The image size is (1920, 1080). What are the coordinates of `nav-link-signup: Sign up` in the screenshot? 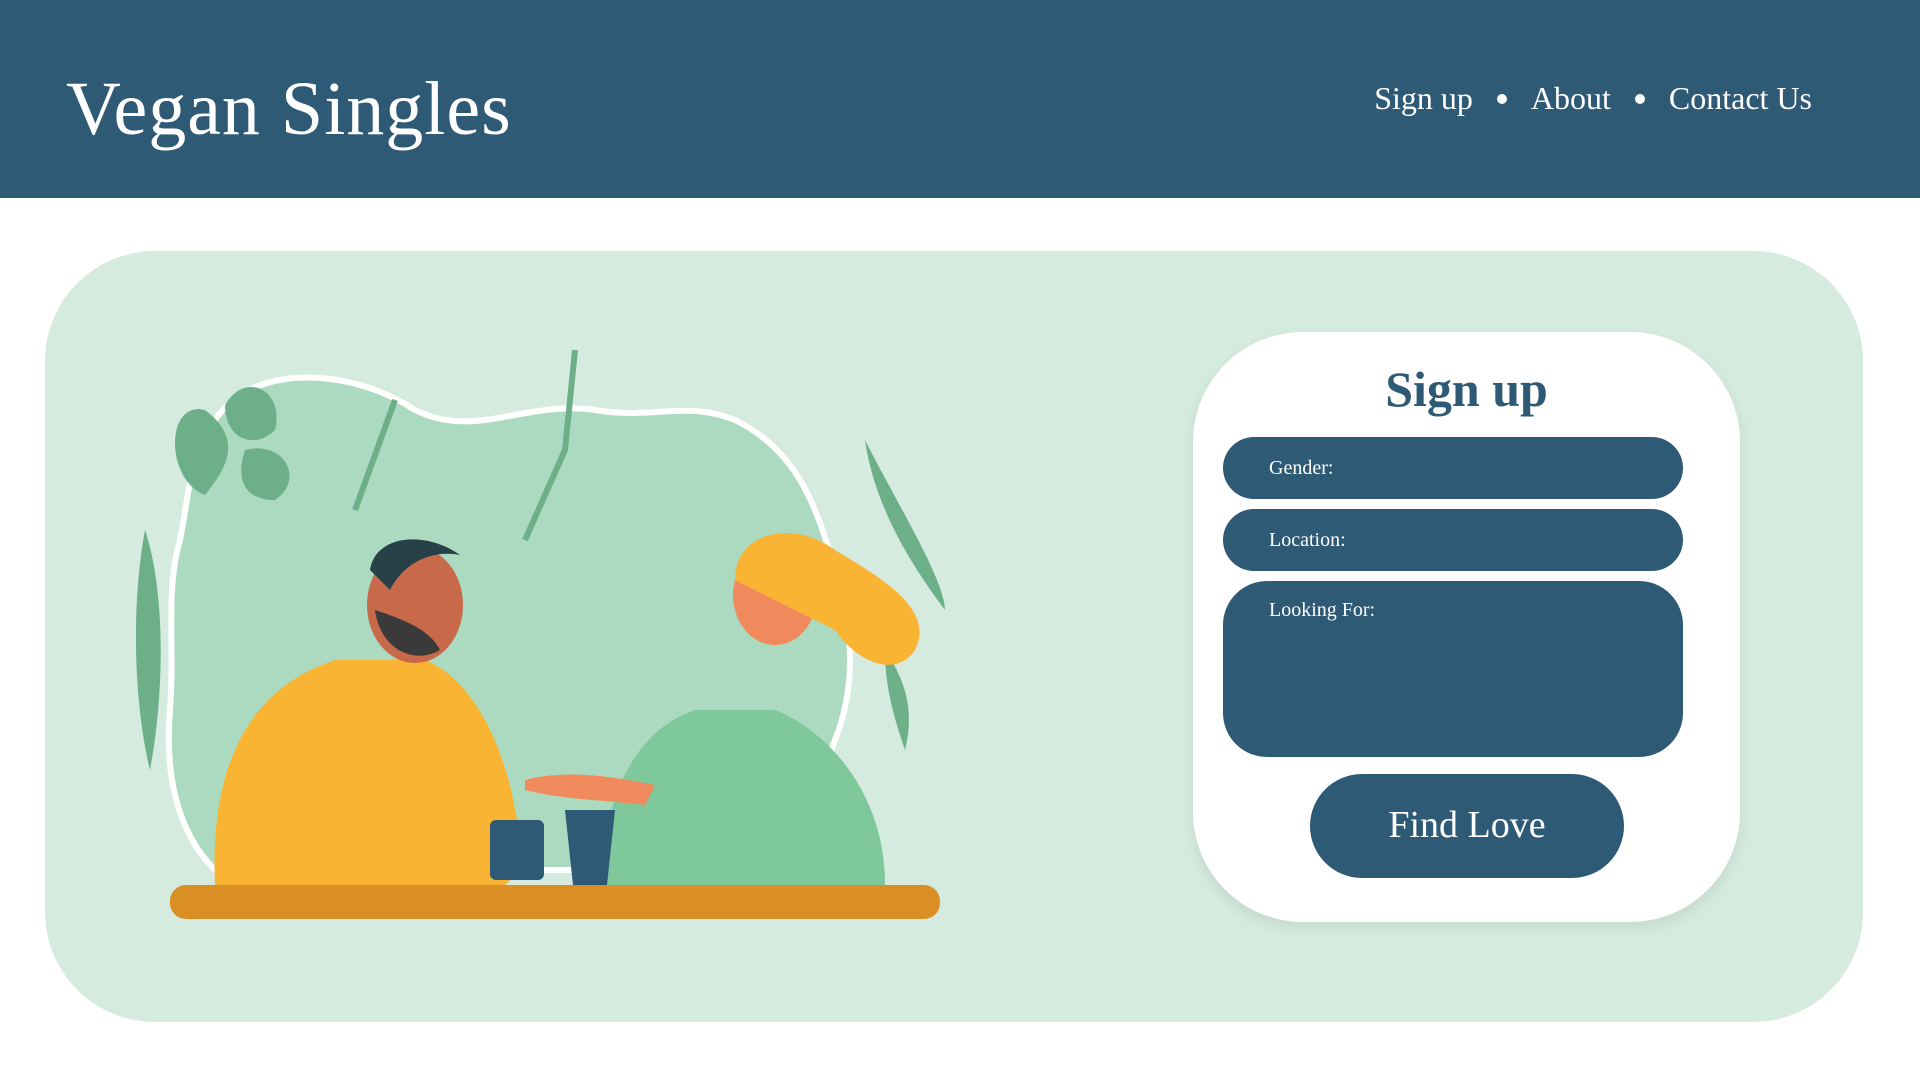 It's located at (1423, 98).